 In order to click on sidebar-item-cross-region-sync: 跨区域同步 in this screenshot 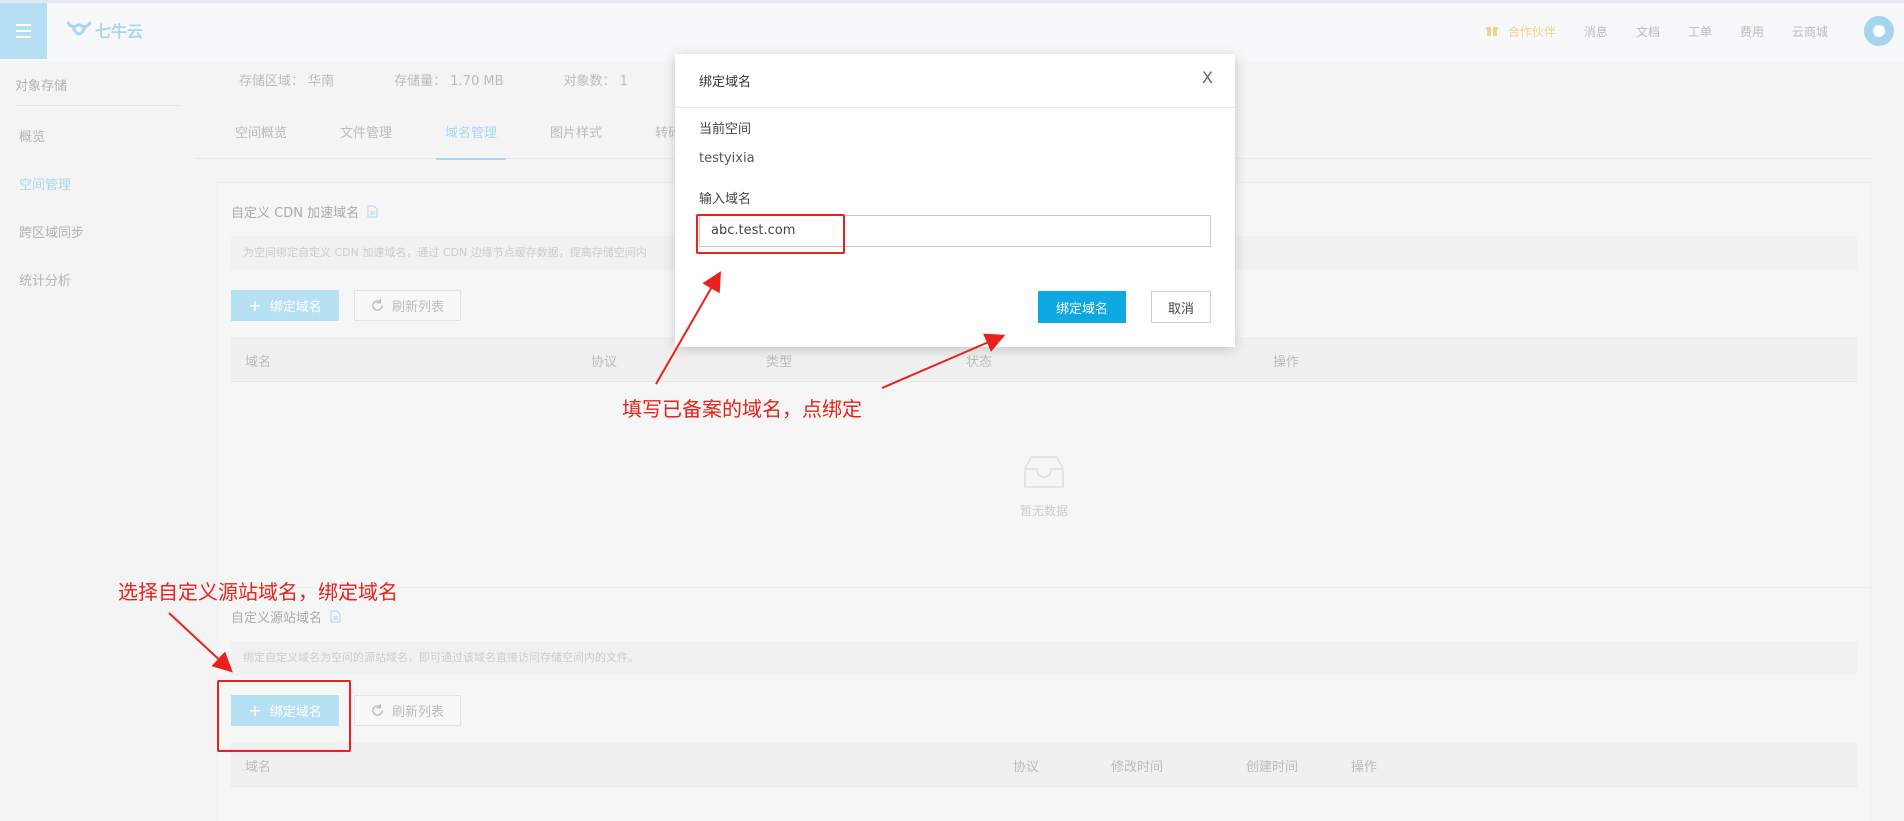, I will do `click(51, 231)`.